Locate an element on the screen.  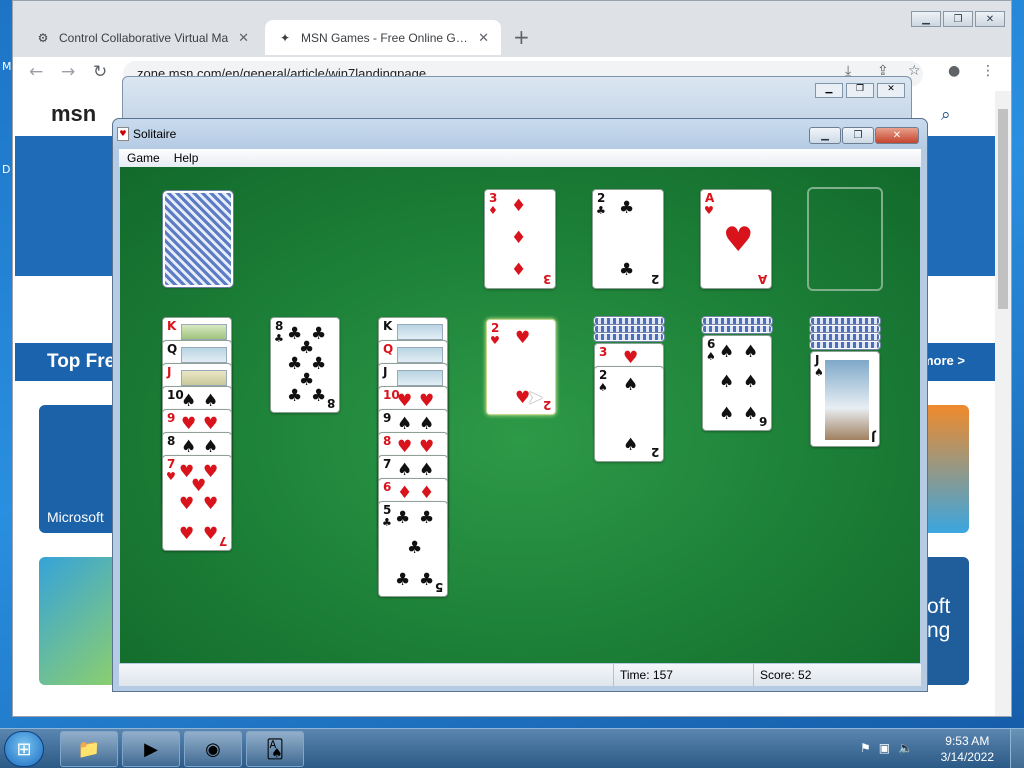
solitaire-taskbar-button: 🂡 is located at coordinates (275, 749).